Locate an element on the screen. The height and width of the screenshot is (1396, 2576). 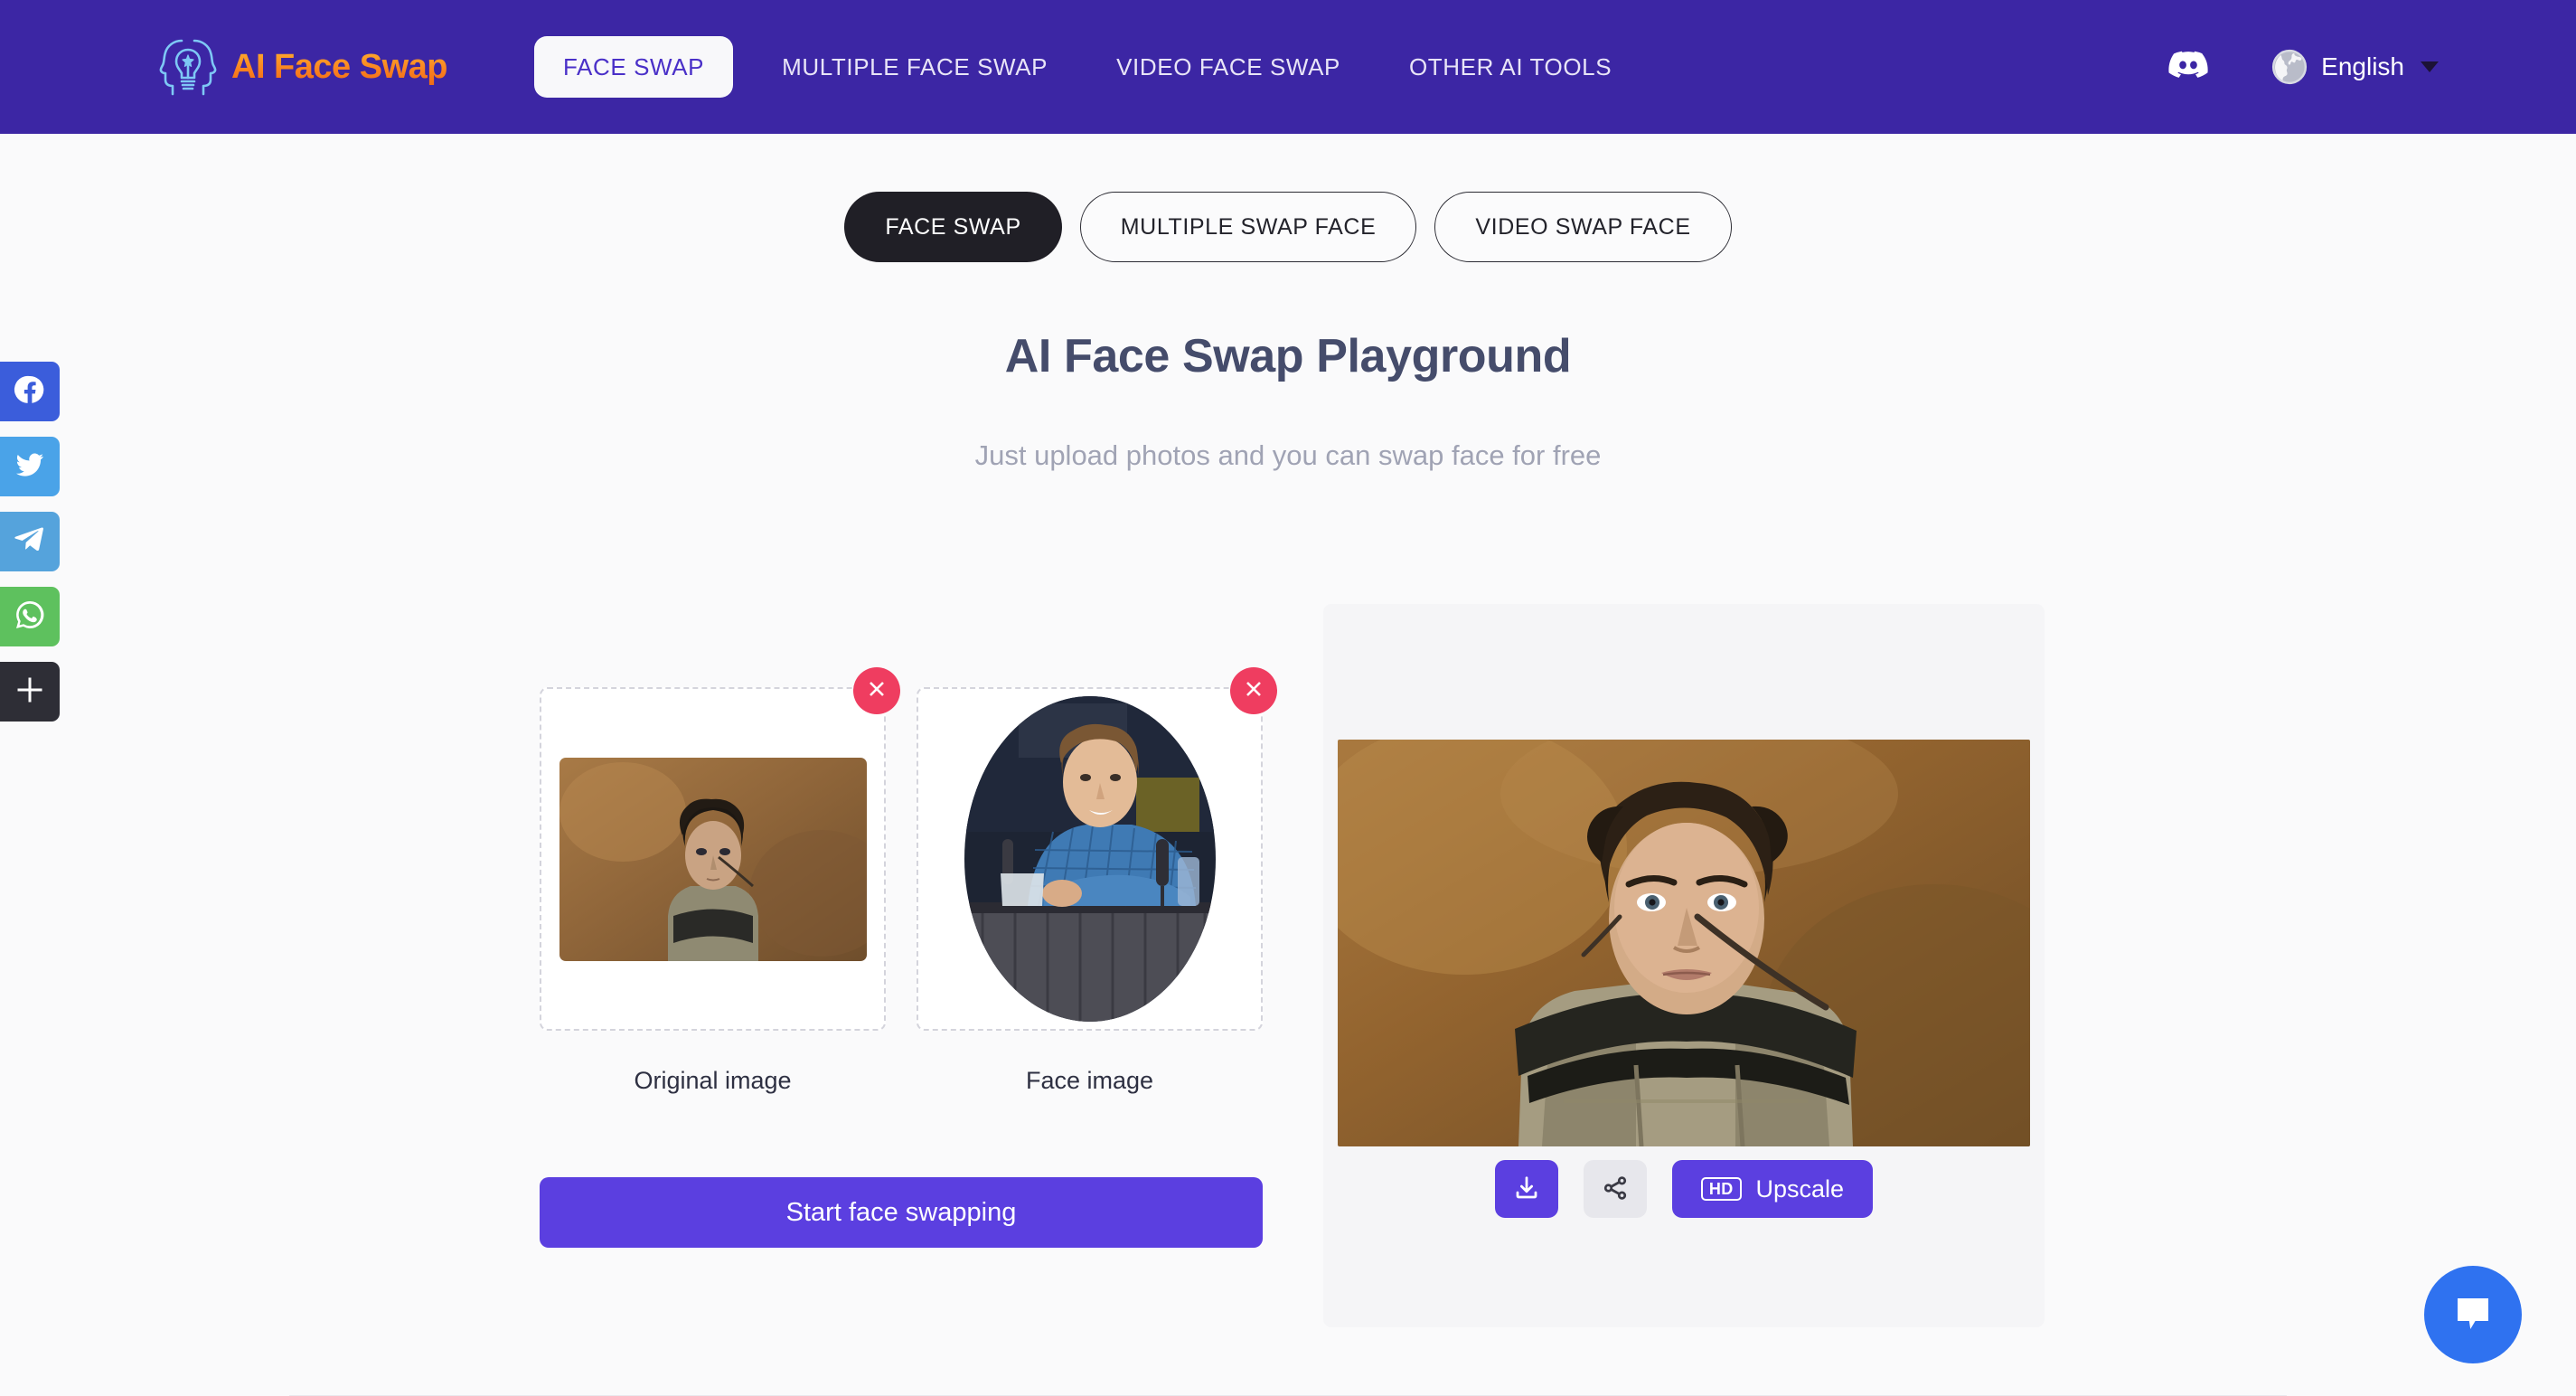
plus-icon is located at coordinates (30, 692).